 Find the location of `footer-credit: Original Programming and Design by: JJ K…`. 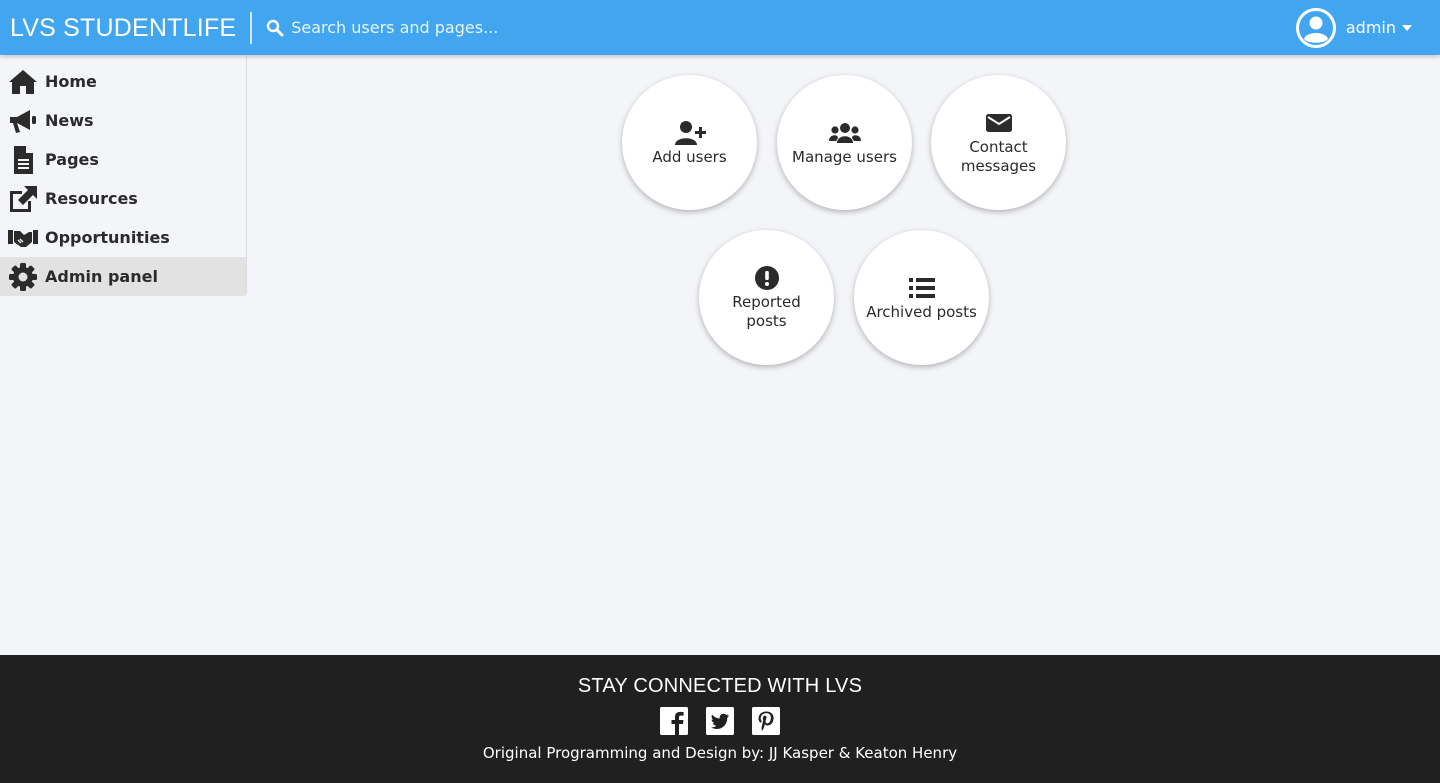

footer-credit: Original Programming and Design by: JJ K… is located at coordinates (720, 753).